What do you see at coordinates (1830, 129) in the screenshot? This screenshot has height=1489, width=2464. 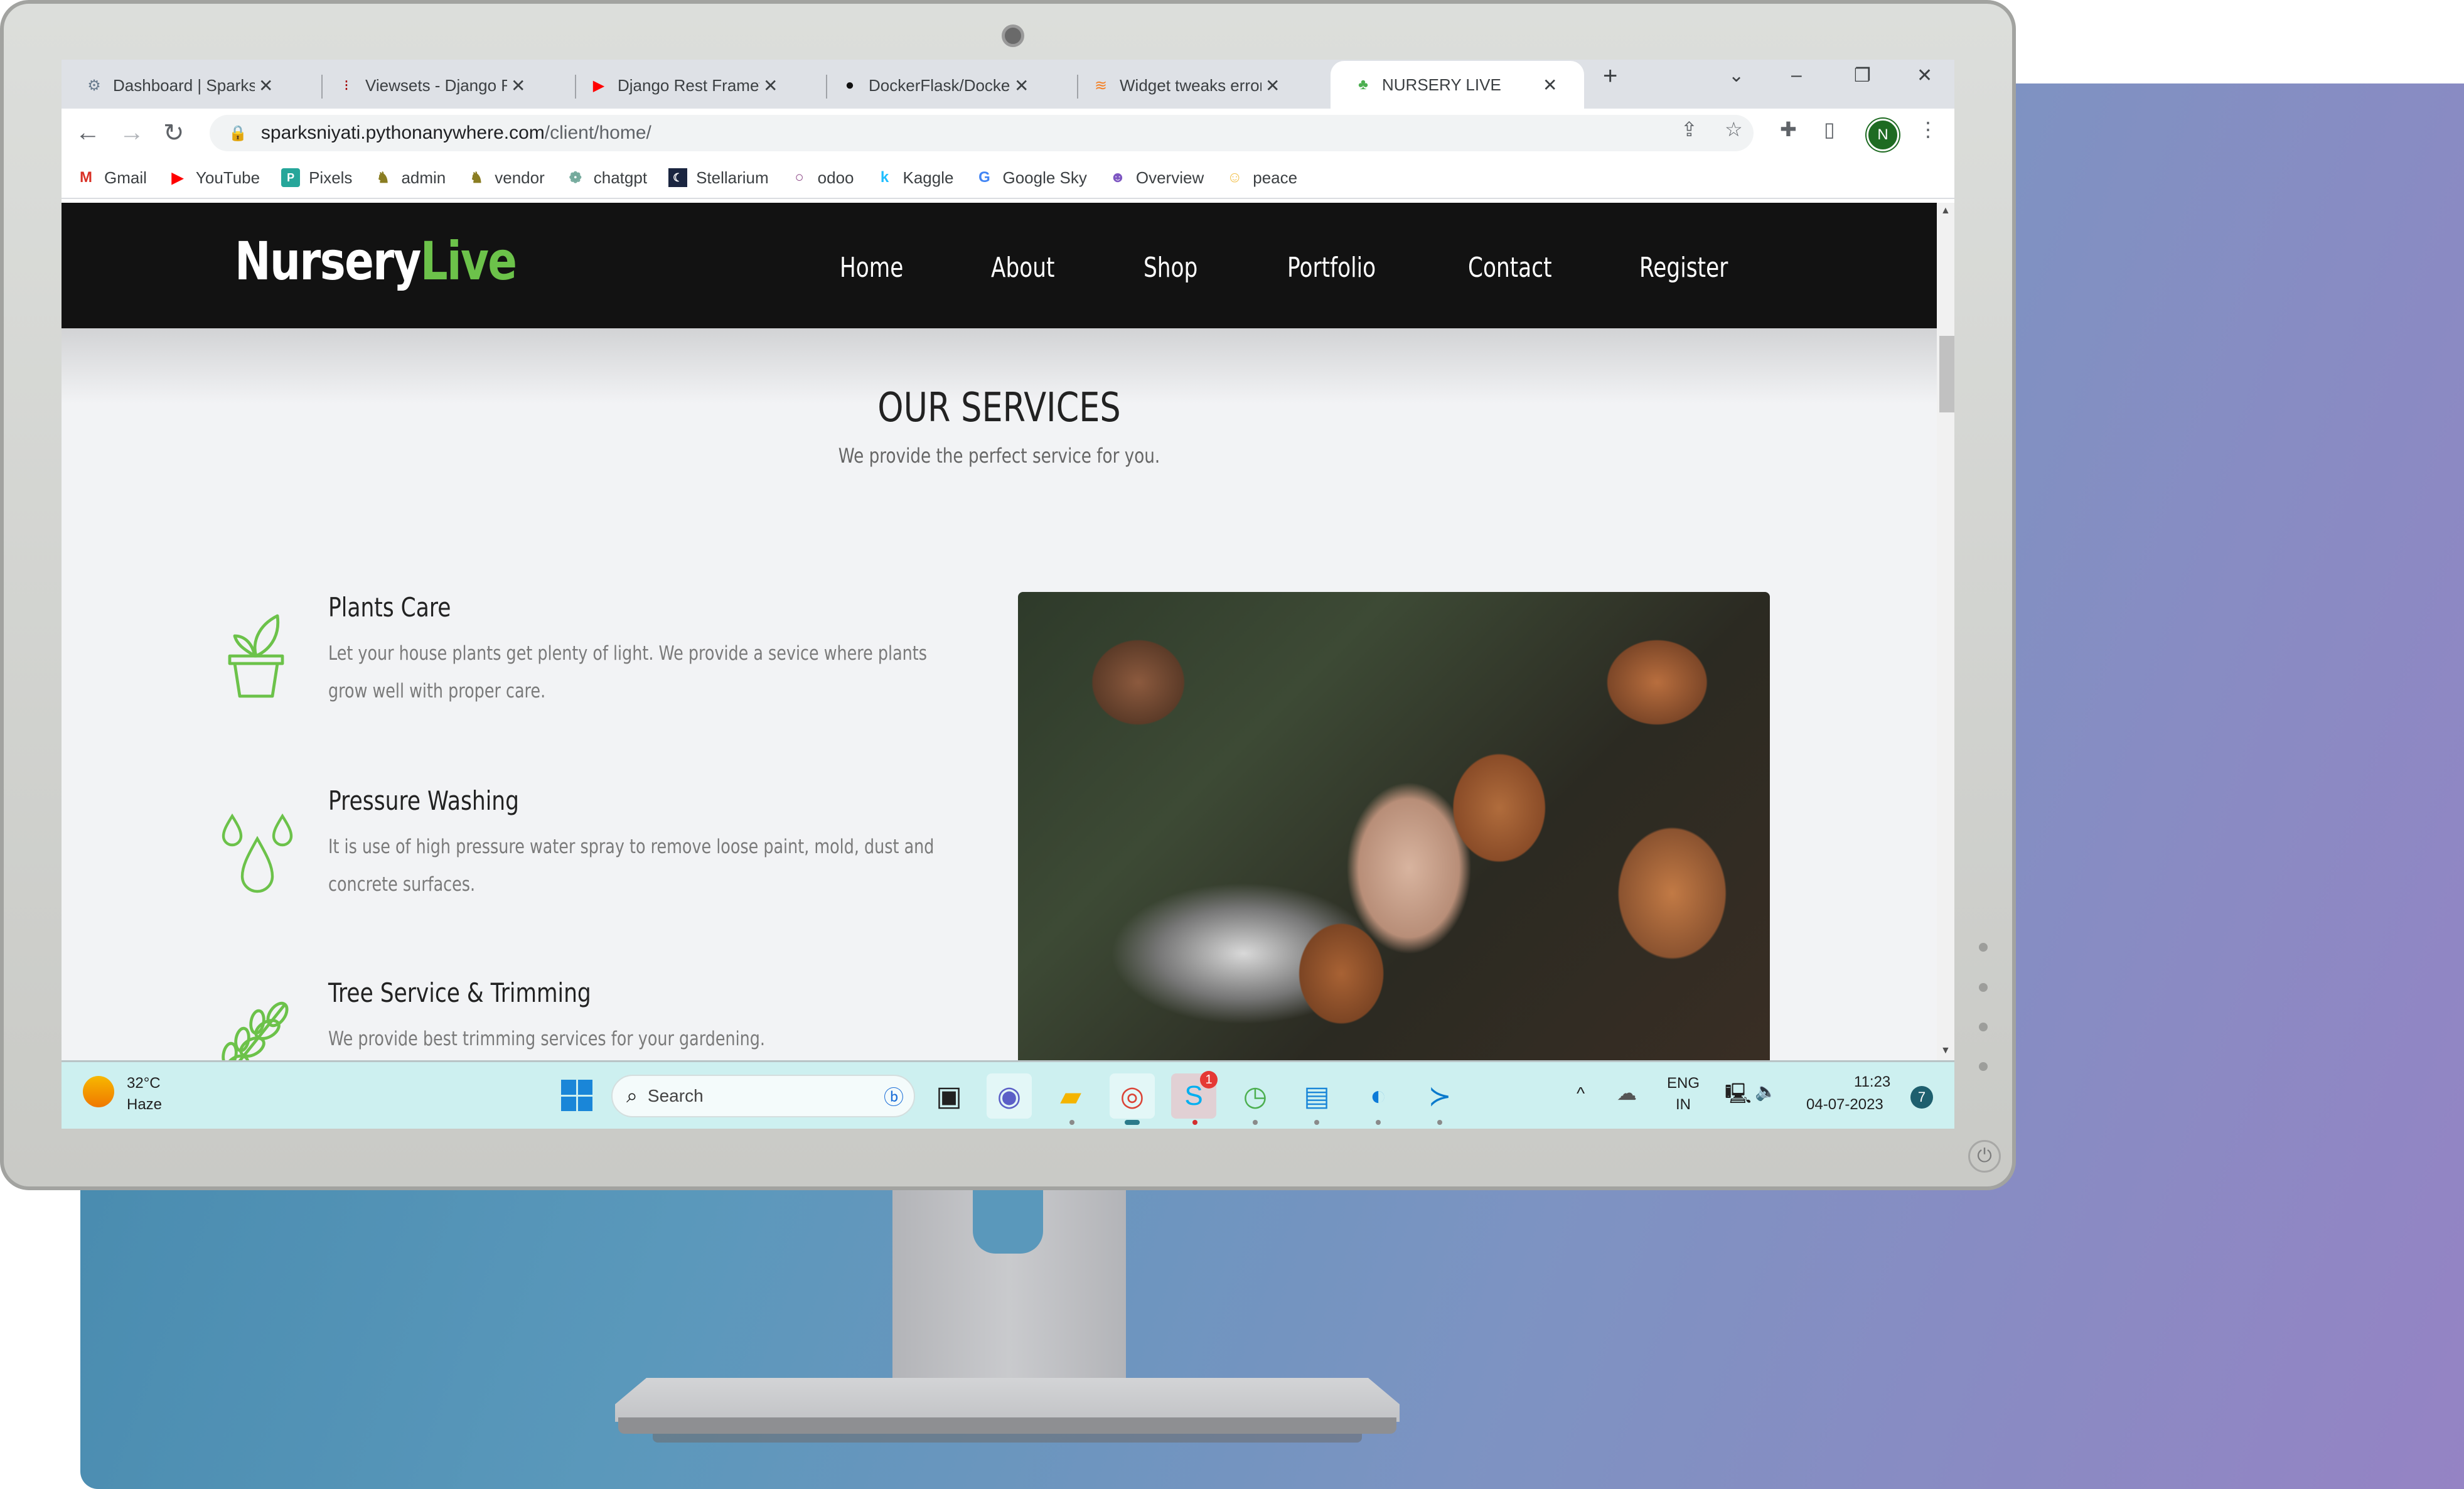 I see `side-panel-icon: ▯` at bounding box center [1830, 129].